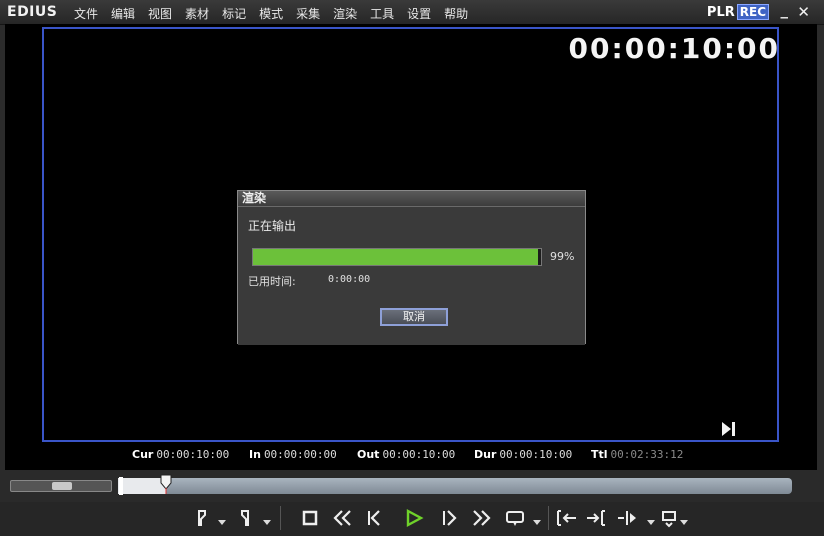  What do you see at coordinates (272, 281) in the screenshot?
I see `elapsed-label: 已用时间:` at bounding box center [272, 281].